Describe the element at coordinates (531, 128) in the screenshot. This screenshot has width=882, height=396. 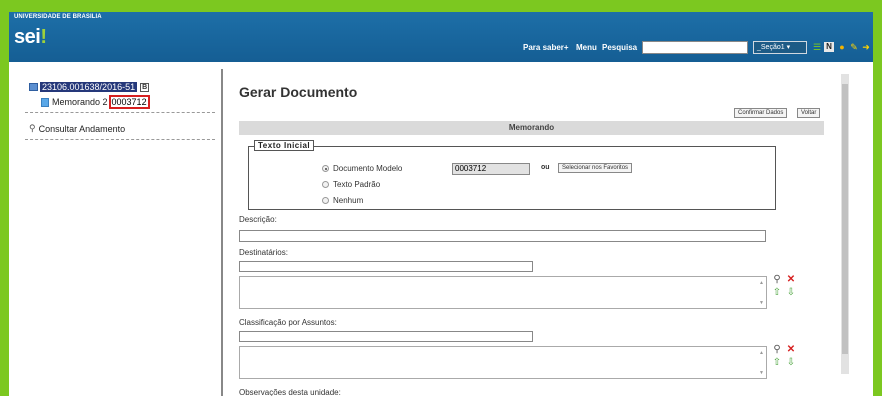
I see `section-header: Memorando` at that location.